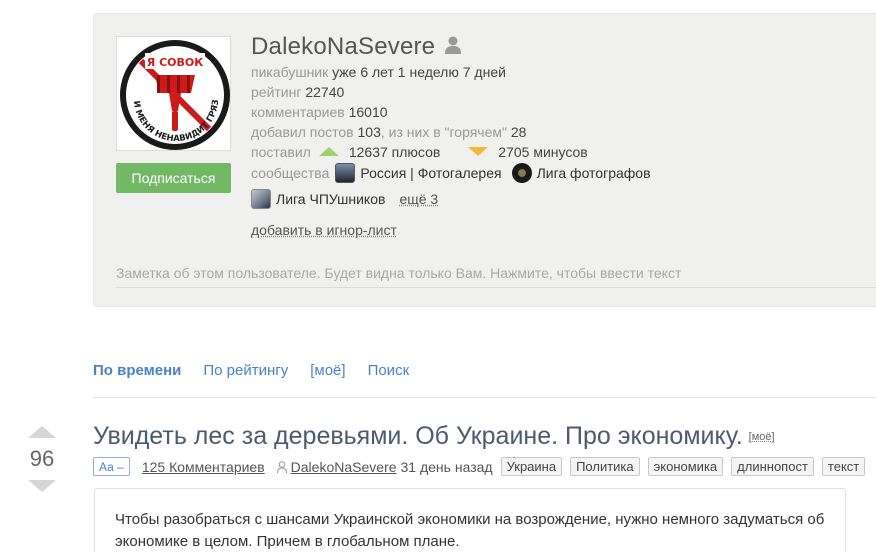 The height and width of the screenshot is (552, 876). What do you see at coordinates (843, 466) in the screenshot?
I see `tag: текст` at bounding box center [843, 466].